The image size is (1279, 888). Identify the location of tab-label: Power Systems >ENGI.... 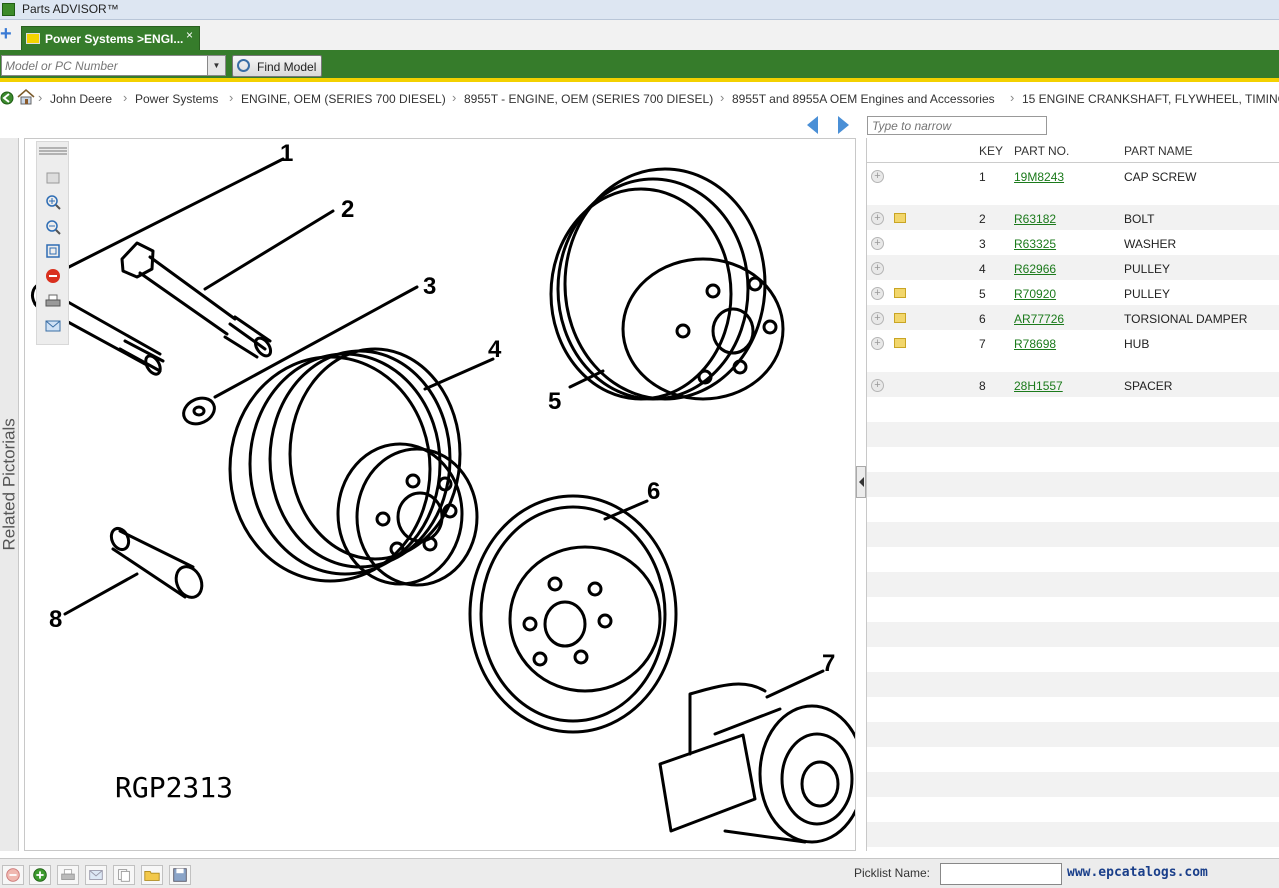
(114, 39).